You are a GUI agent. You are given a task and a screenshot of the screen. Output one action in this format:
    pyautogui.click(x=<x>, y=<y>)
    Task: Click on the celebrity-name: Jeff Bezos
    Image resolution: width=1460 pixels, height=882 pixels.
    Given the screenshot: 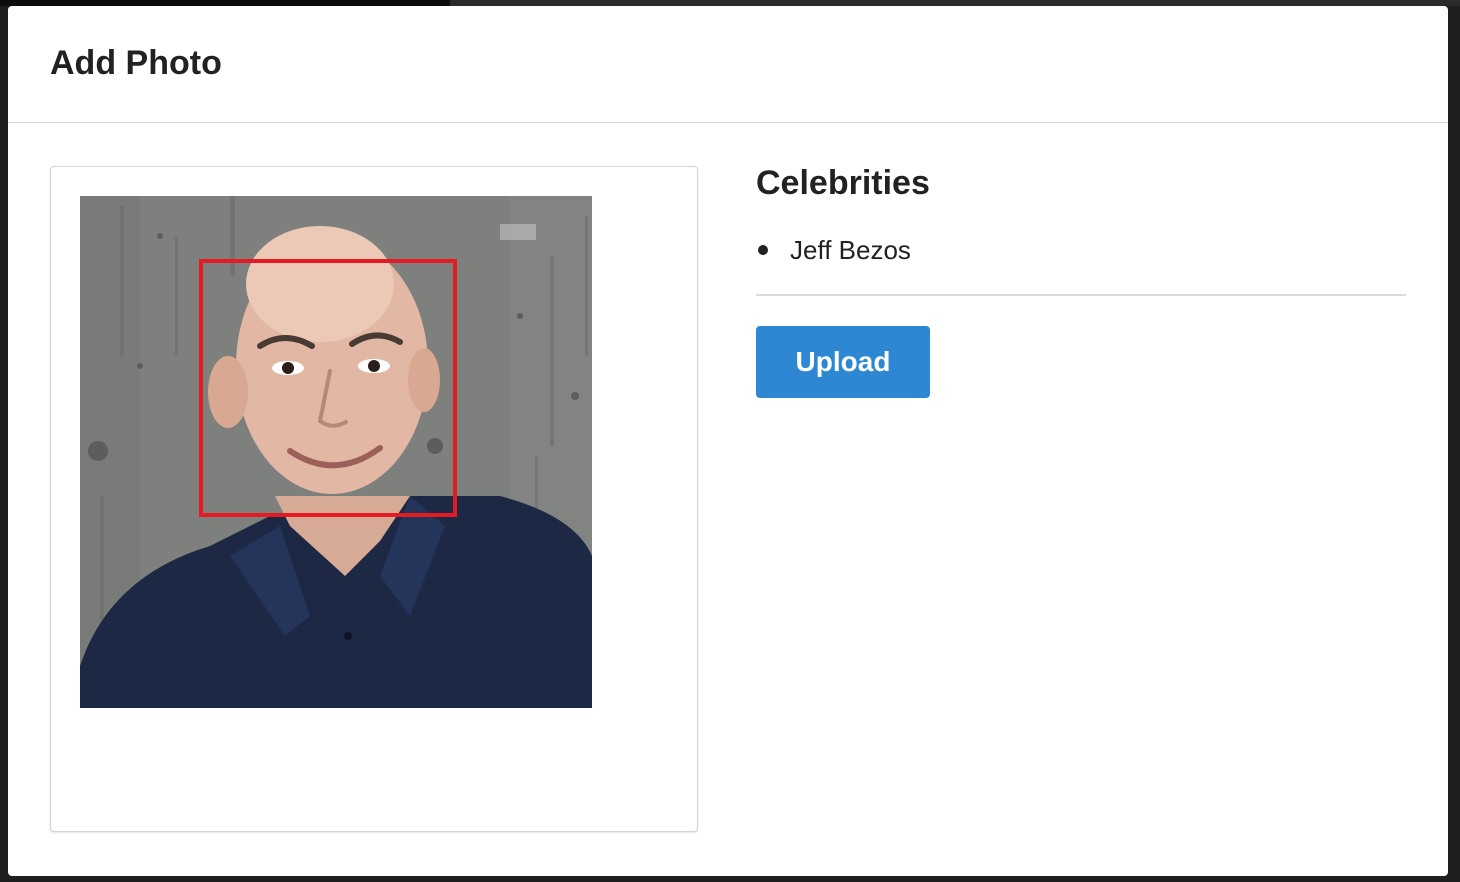 What is the action you would take?
    pyautogui.click(x=850, y=250)
    